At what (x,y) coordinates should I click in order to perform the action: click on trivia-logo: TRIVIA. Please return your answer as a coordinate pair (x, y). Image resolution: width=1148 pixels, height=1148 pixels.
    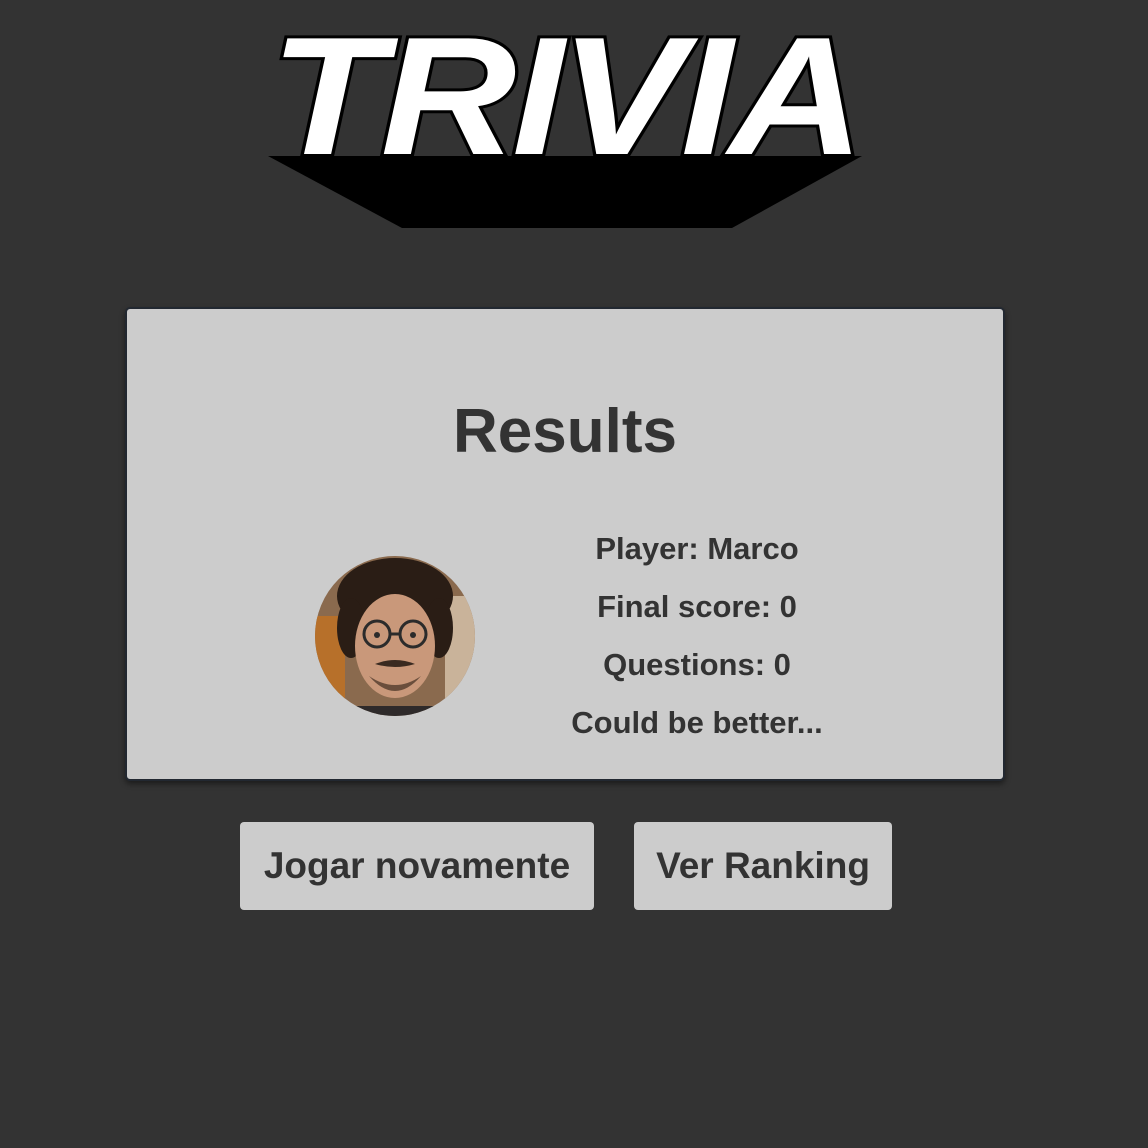
    Looking at the image, I should click on (565, 125).